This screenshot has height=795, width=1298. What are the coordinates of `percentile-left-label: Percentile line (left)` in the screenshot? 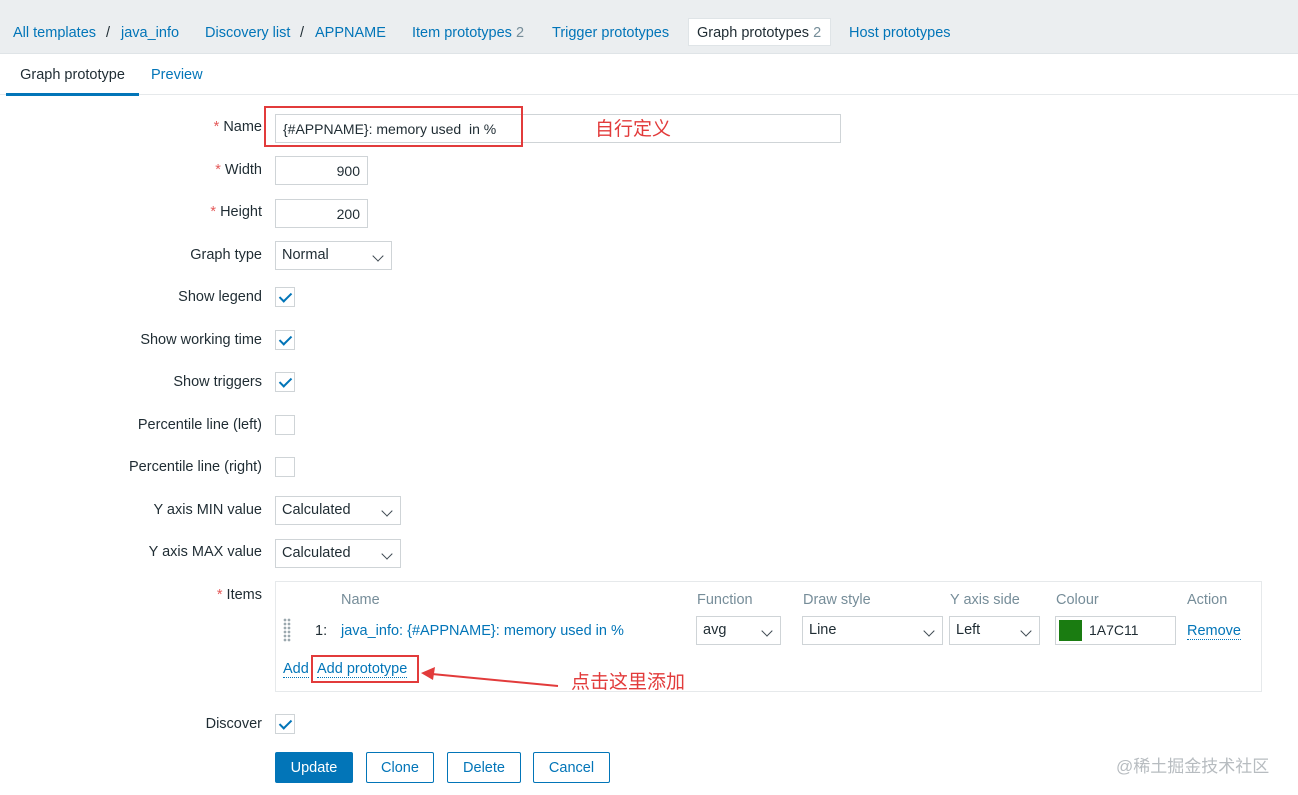 It's located at (199, 425).